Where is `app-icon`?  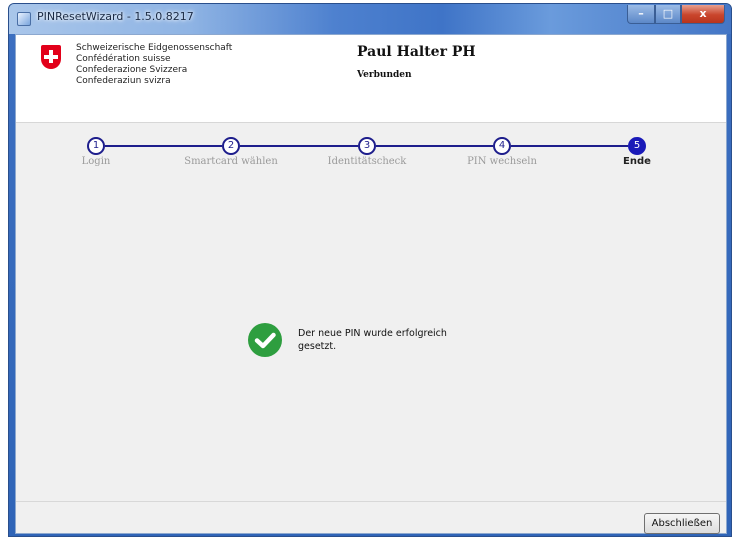 app-icon is located at coordinates (24, 19).